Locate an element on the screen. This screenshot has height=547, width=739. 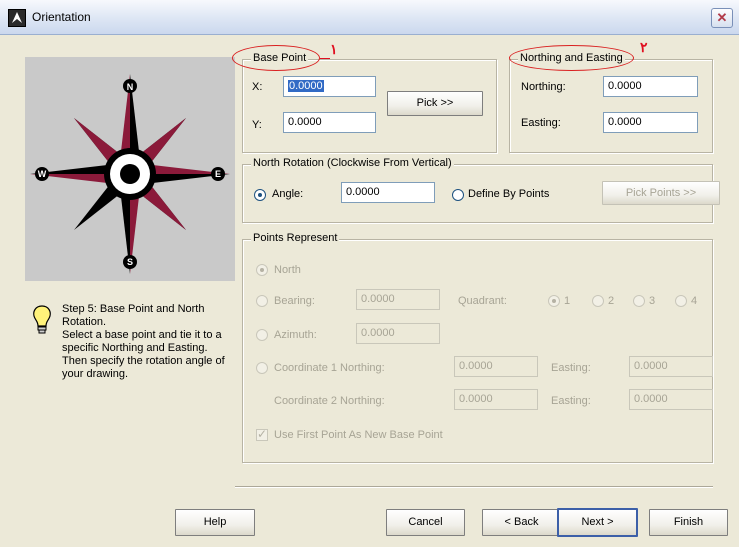
coord1-easting-field: 0.0000 is located at coordinates (671, 366).